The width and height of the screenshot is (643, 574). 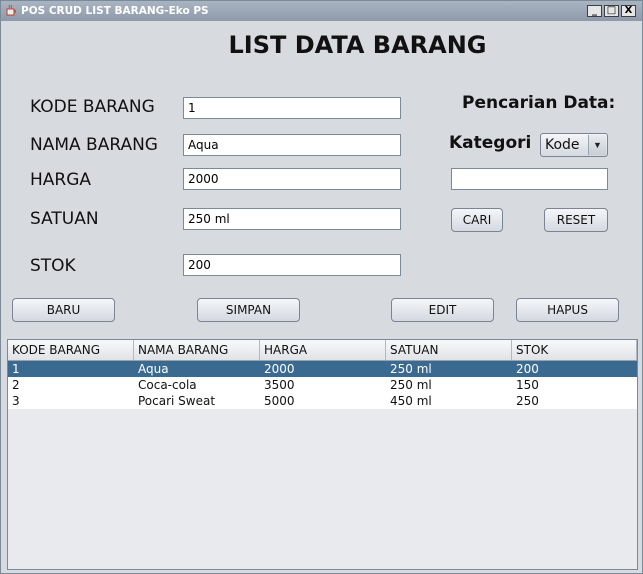 What do you see at coordinates (153, 369) in the screenshot?
I see `table-cell: Aqua` at bounding box center [153, 369].